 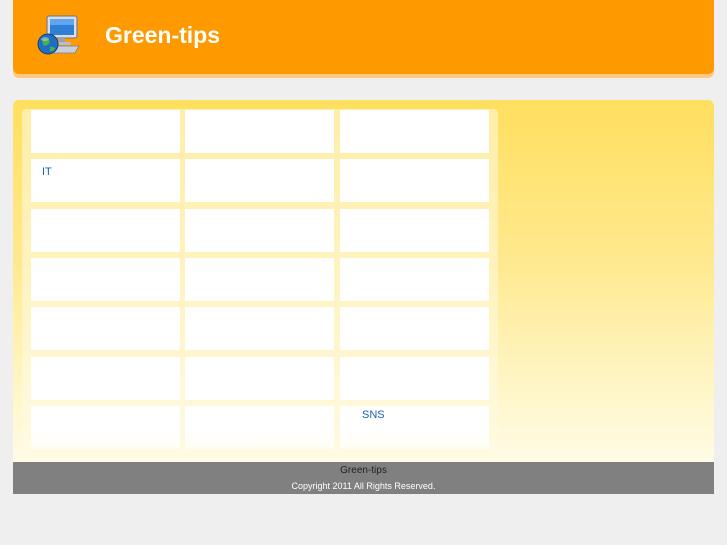 I want to click on grid-cell: IT, so click(x=105, y=180).